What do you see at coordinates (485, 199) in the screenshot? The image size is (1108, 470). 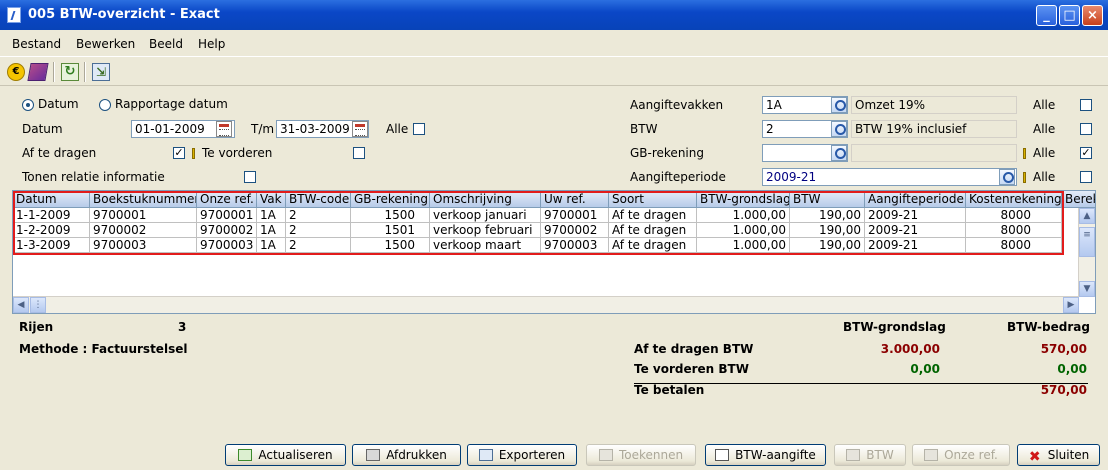 I see `column-header: Omschrijving` at bounding box center [485, 199].